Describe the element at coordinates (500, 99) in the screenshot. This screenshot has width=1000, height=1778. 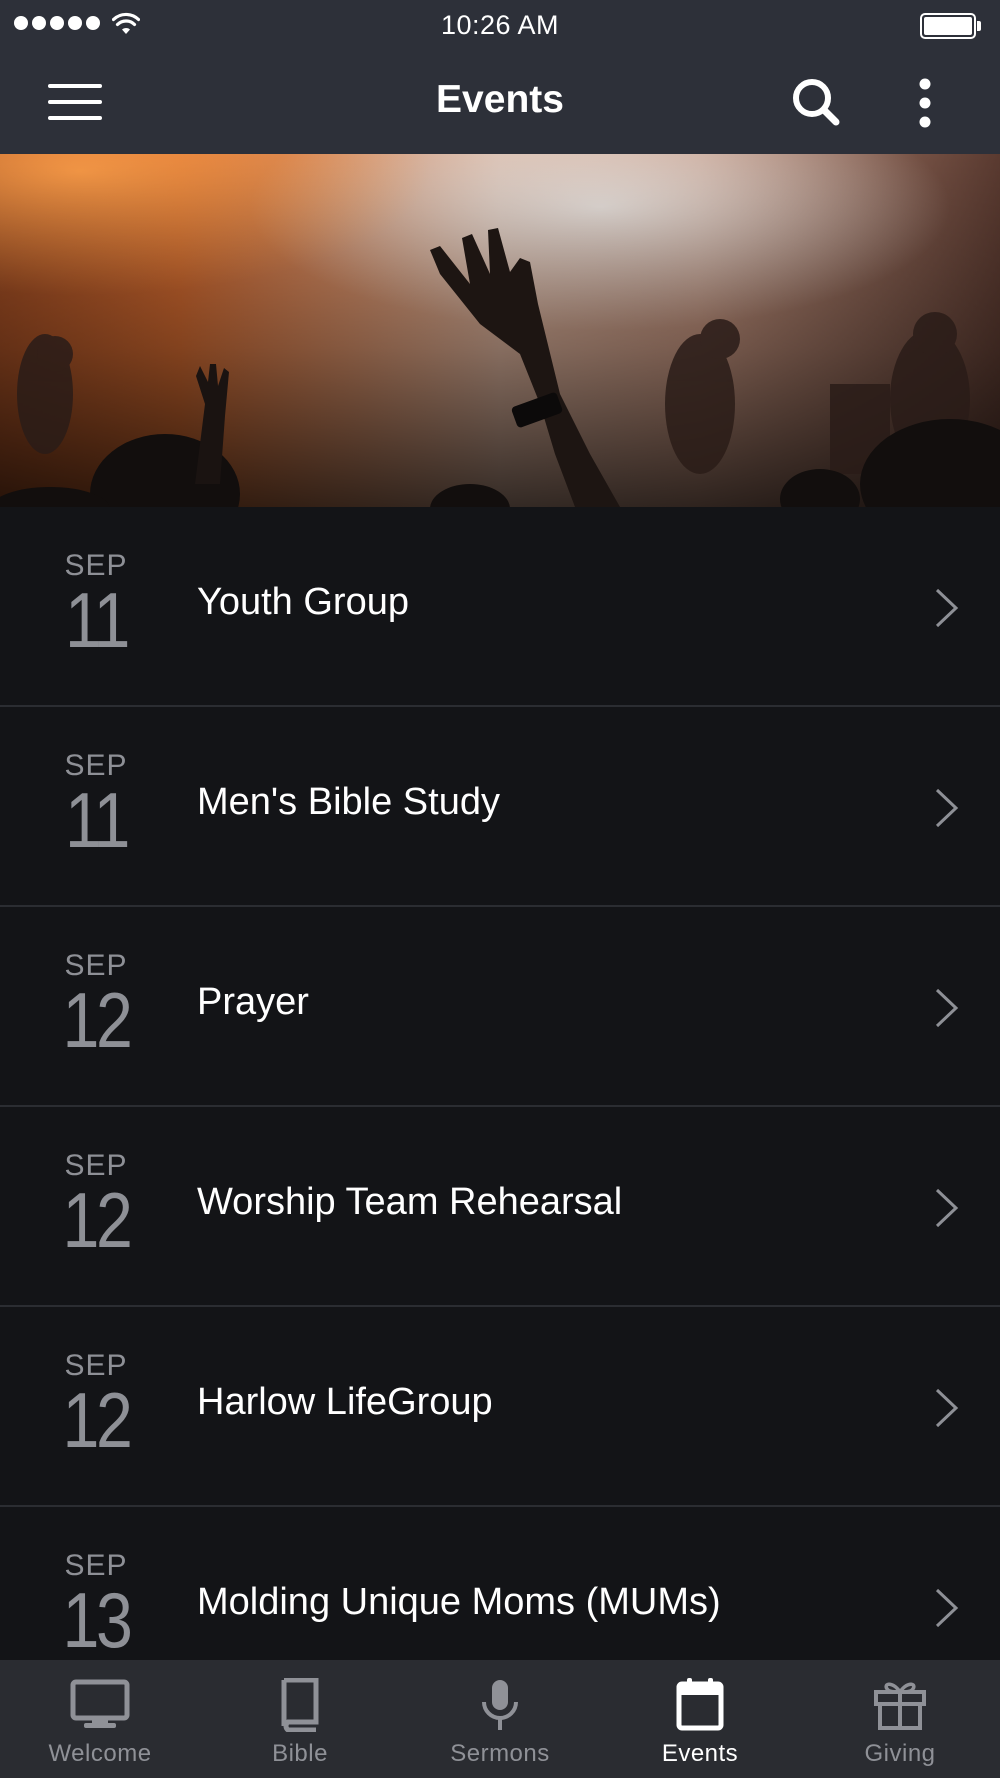
I see `page-title: Events` at that location.